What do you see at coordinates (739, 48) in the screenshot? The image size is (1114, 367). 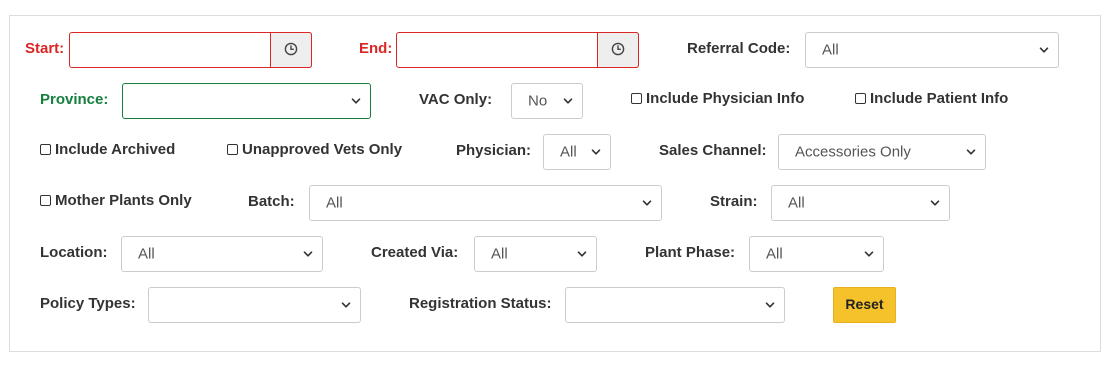 I see `referral-code-label: Referral Code:` at bounding box center [739, 48].